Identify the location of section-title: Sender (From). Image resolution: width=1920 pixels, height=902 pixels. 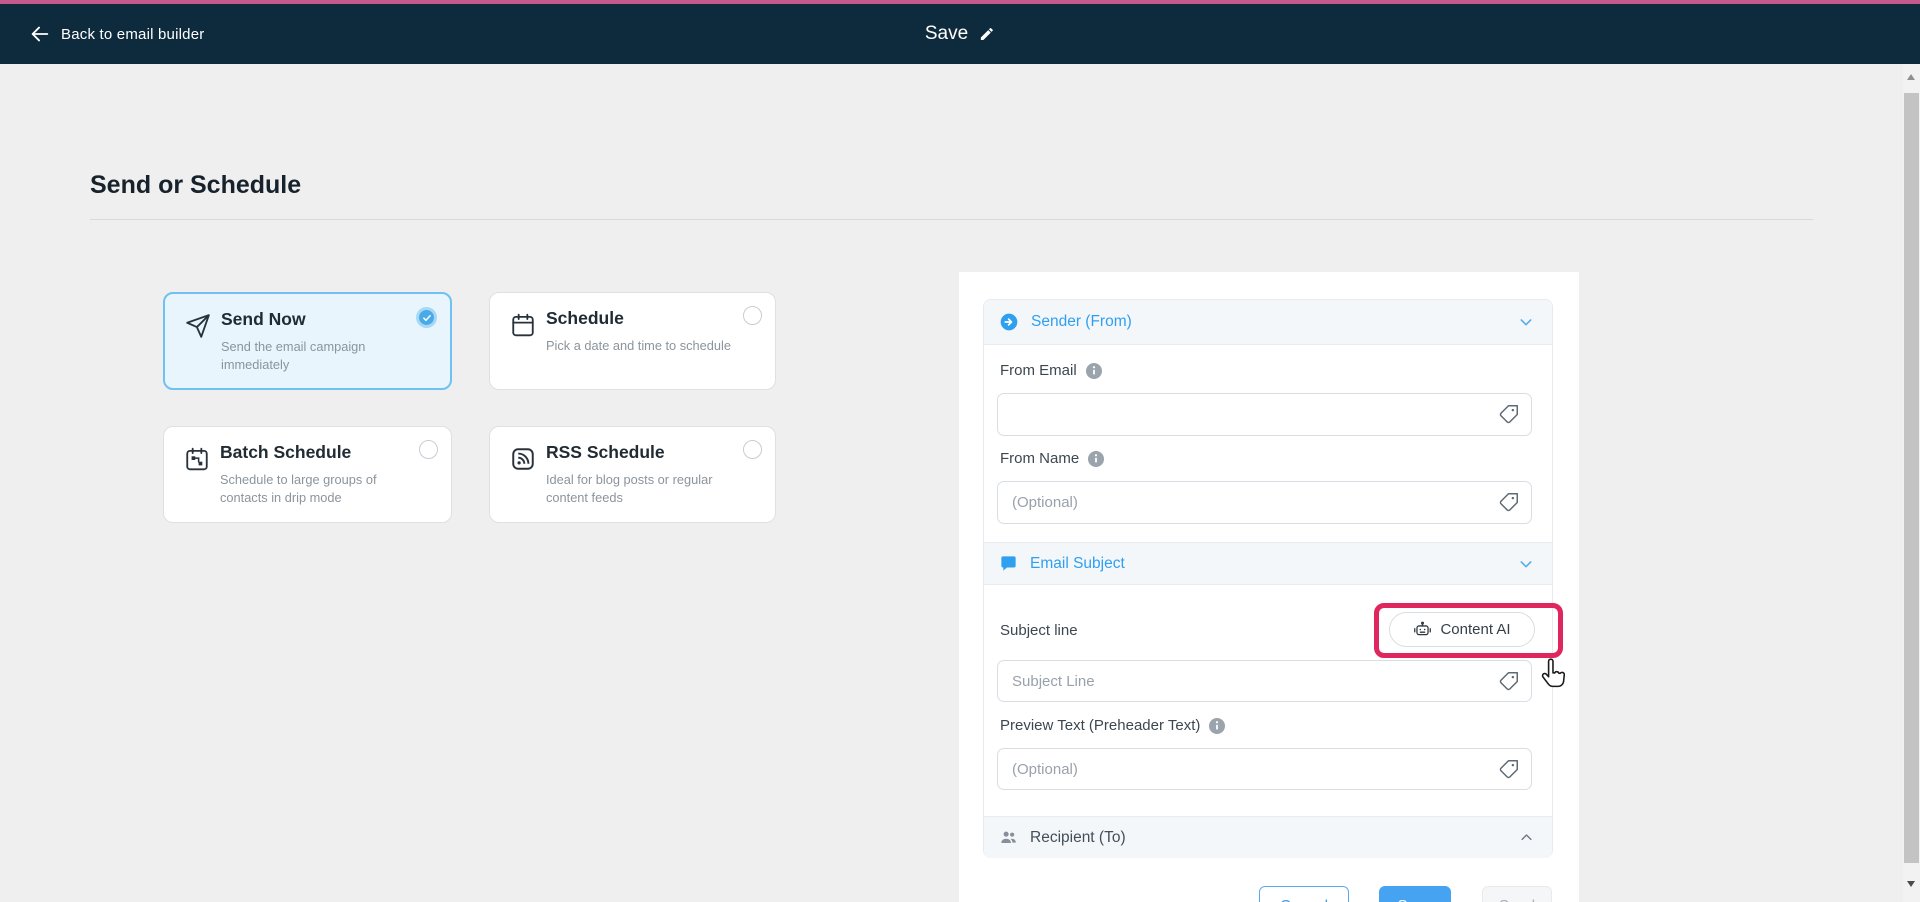
(1081, 321).